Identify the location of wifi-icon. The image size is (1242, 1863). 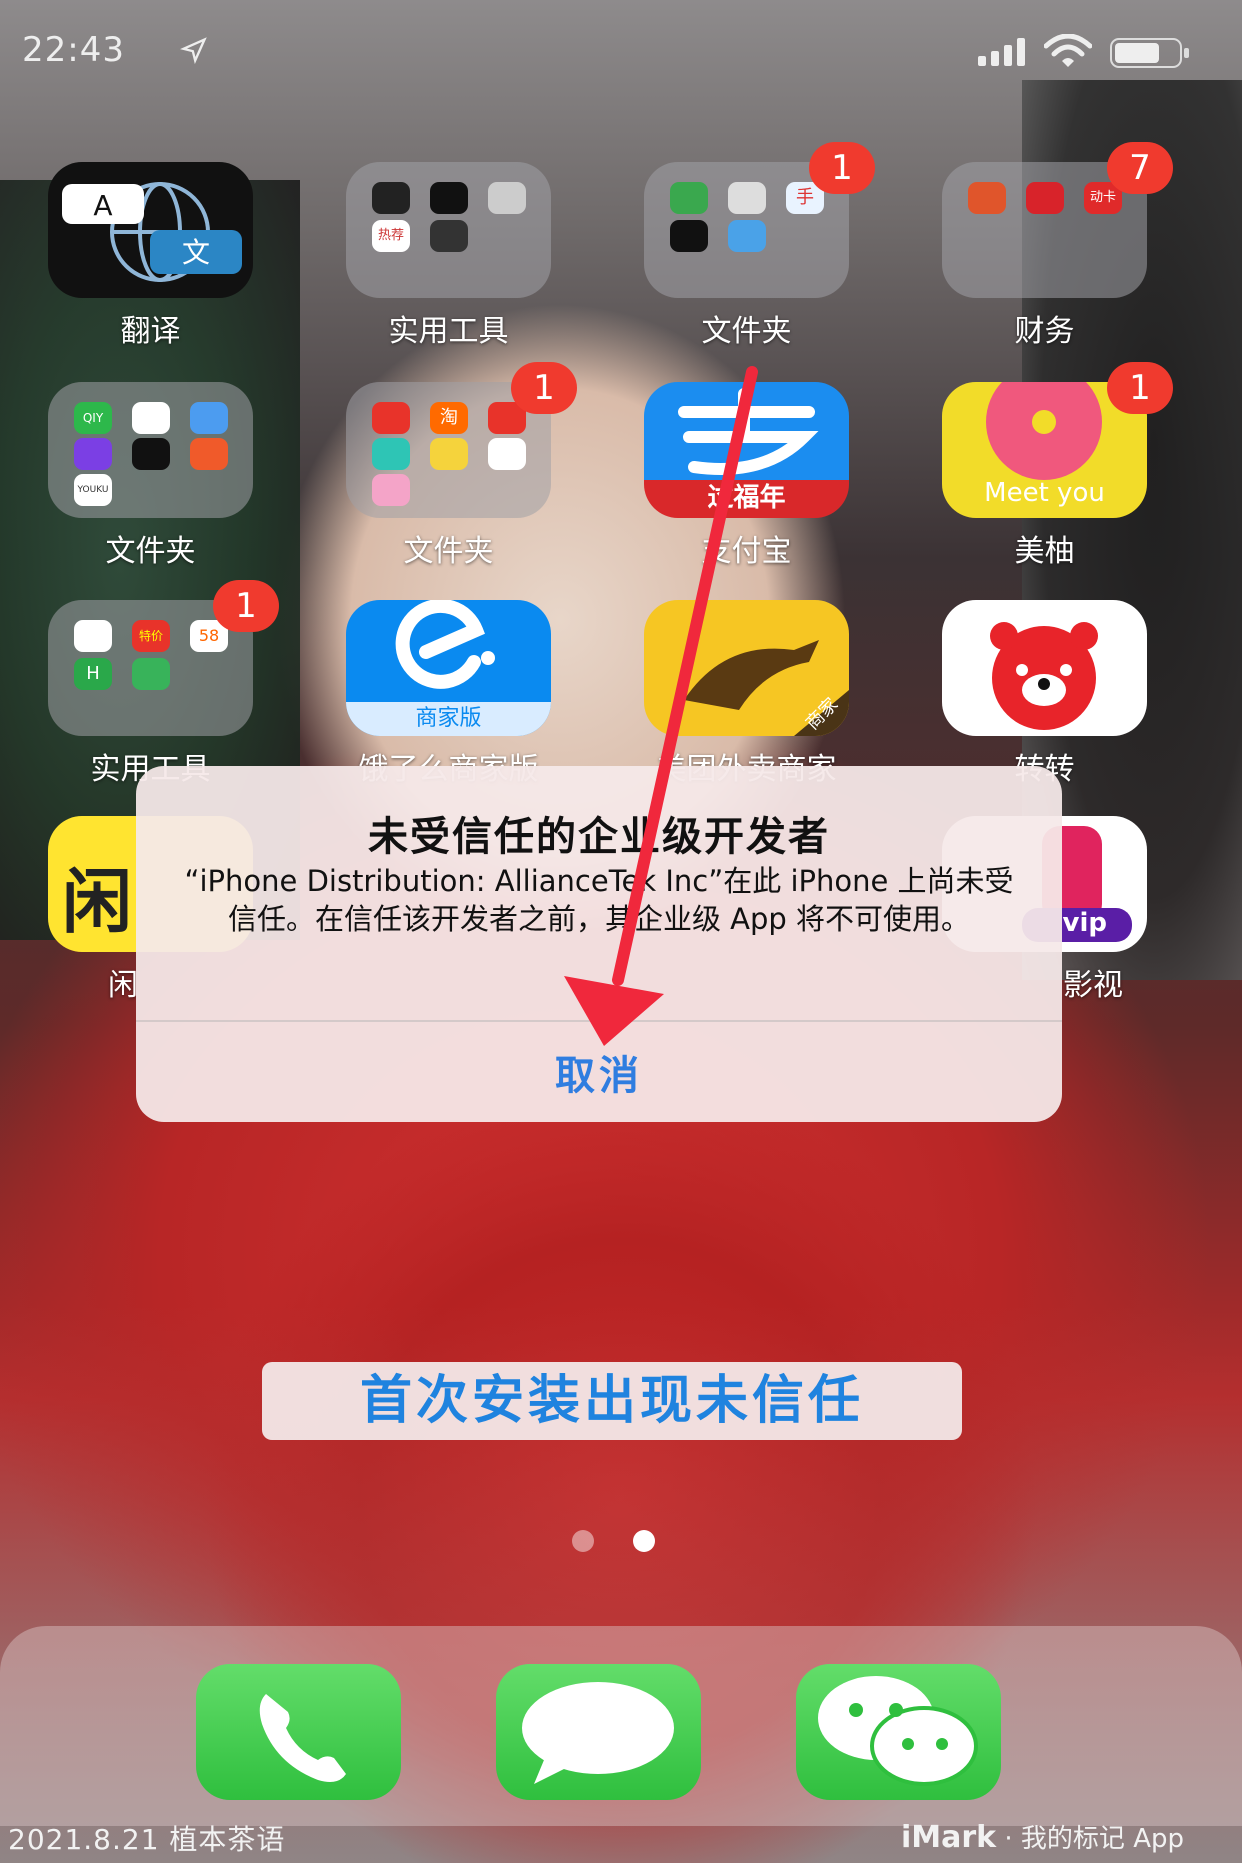
(1068, 50).